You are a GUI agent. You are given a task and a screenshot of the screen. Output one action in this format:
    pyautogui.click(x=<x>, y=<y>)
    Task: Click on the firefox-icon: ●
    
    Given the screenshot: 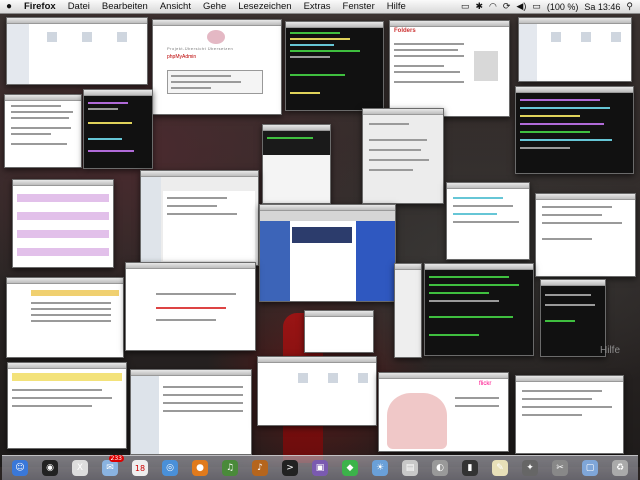 What is the action you would take?
    pyautogui.click(x=200, y=468)
    